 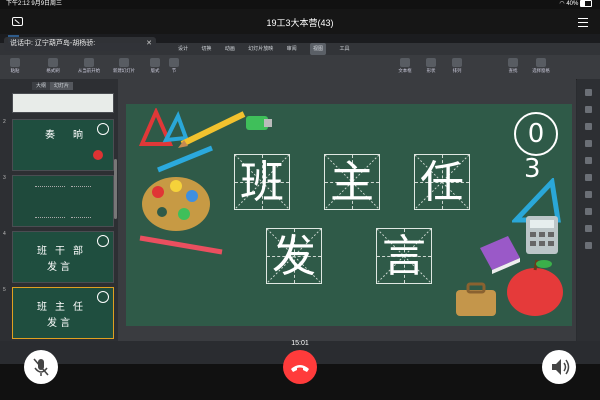 I want to click on phone-hangup-icon, so click(x=300, y=368).